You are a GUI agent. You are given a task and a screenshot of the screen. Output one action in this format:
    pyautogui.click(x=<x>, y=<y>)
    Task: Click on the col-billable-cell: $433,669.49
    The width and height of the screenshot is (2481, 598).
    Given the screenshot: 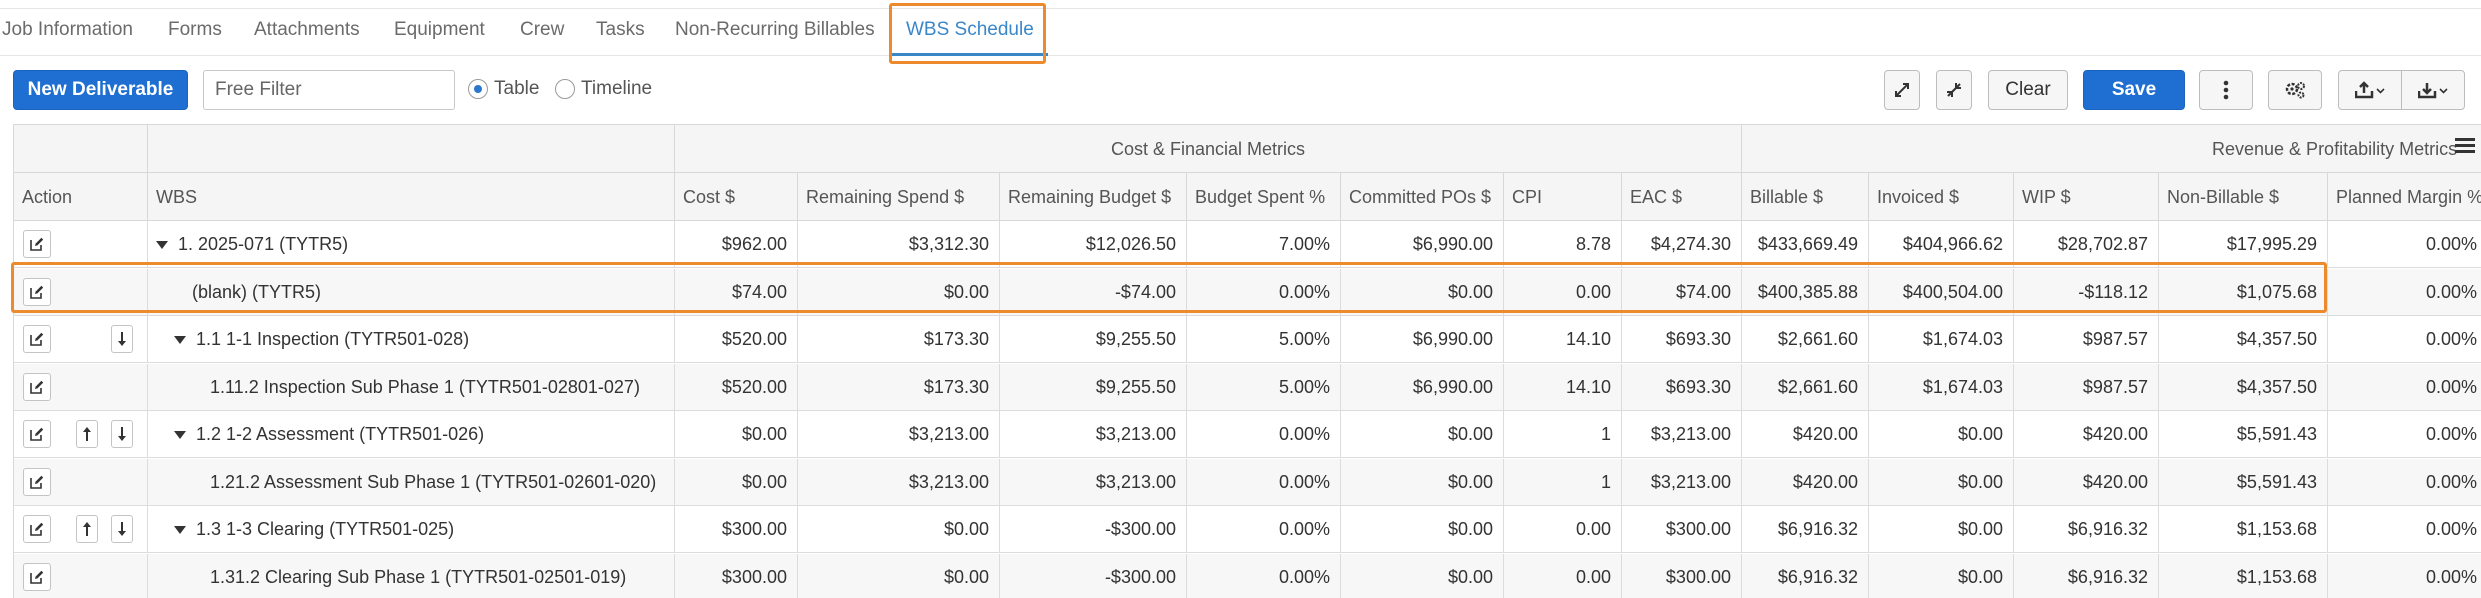 What is the action you would take?
    pyautogui.click(x=1805, y=244)
    